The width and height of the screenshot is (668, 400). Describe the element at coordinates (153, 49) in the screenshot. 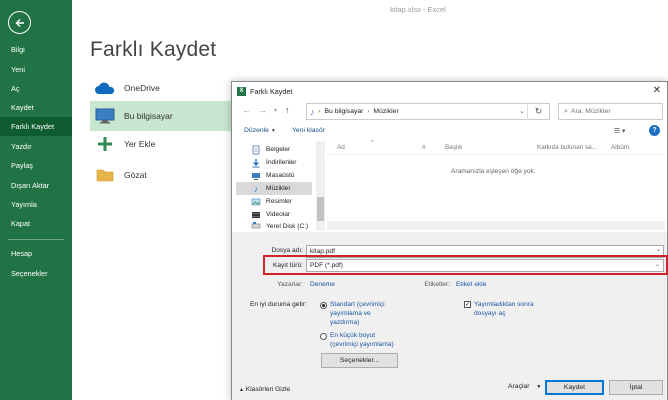

I see `page-title: Farklı Kaydet` at that location.